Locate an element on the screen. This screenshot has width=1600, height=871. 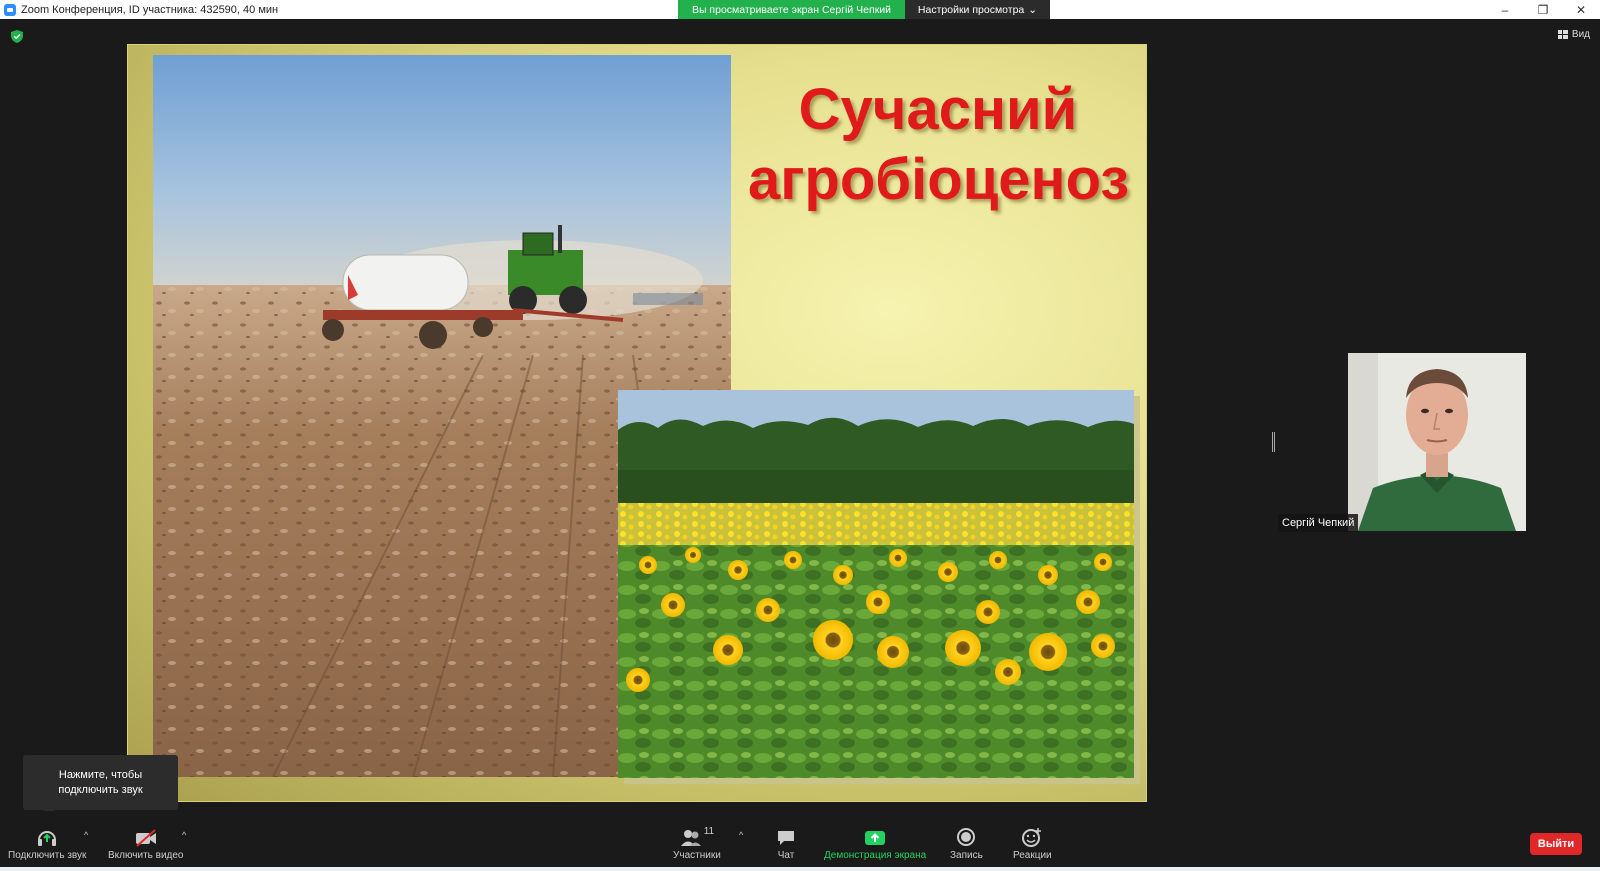
slide-title-line1: Сучасний is located at coordinates (938, 109).